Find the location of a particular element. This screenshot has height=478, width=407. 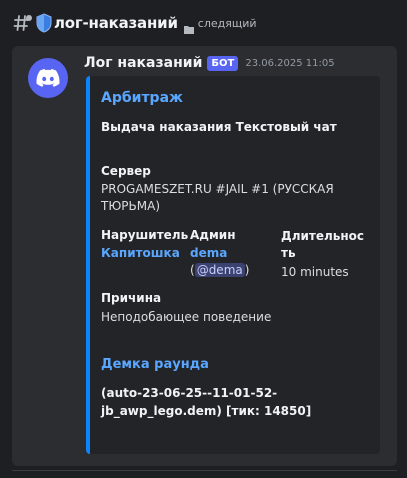

field-admin-value: dema (@dema) is located at coordinates (234, 262).